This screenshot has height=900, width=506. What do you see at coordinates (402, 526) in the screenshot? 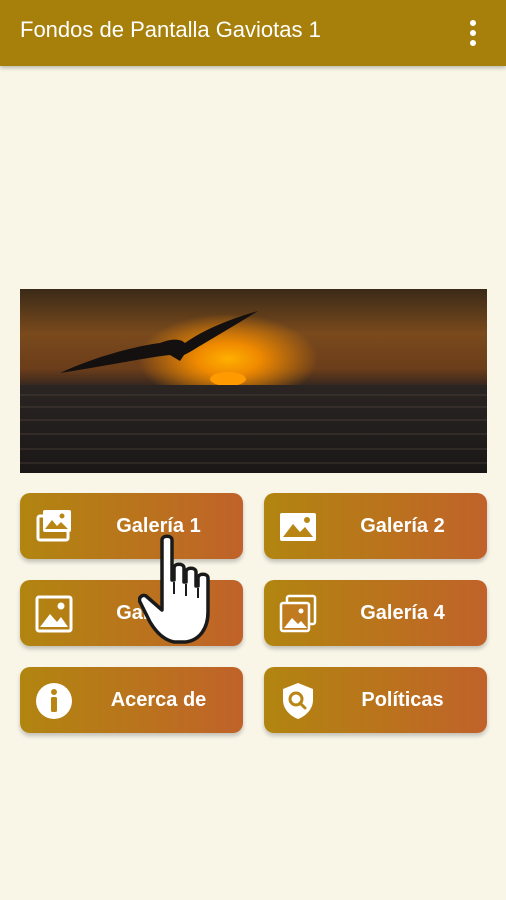
I see `gallery-2-label: Galería 2` at bounding box center [402, 526].